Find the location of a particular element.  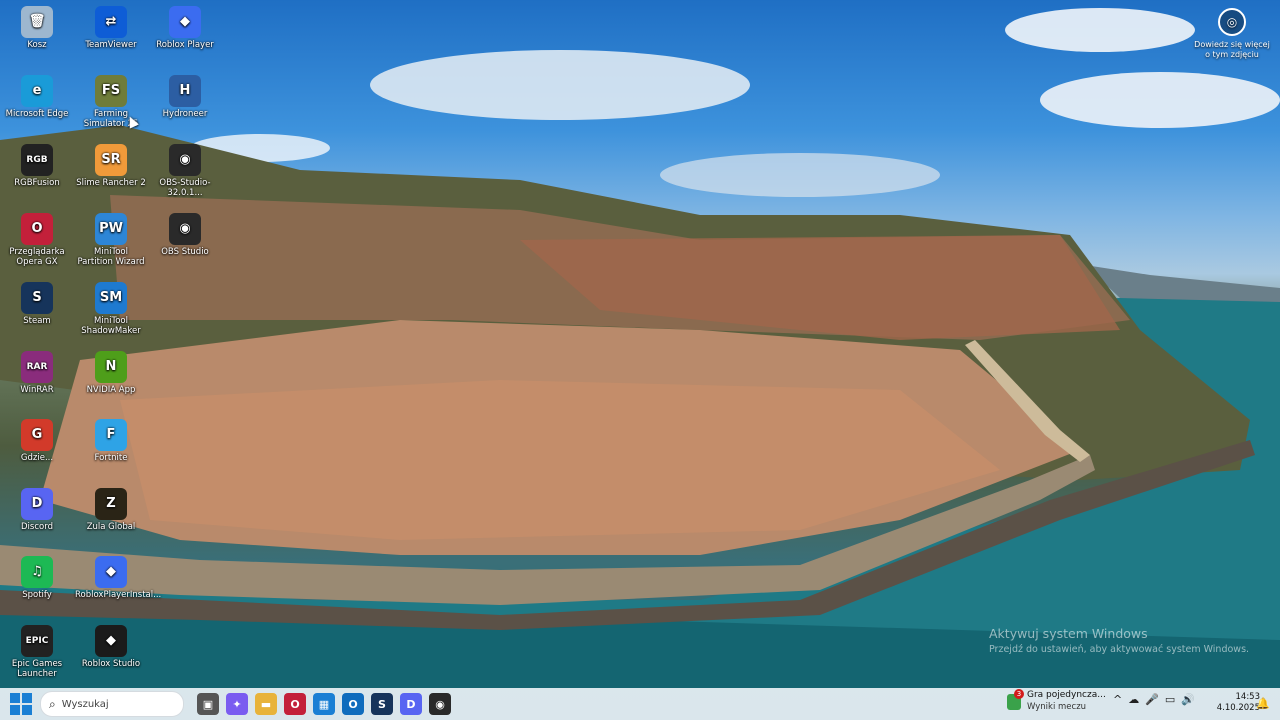

camera-info-icon: ◎ is located at coordinates (1232, 22).